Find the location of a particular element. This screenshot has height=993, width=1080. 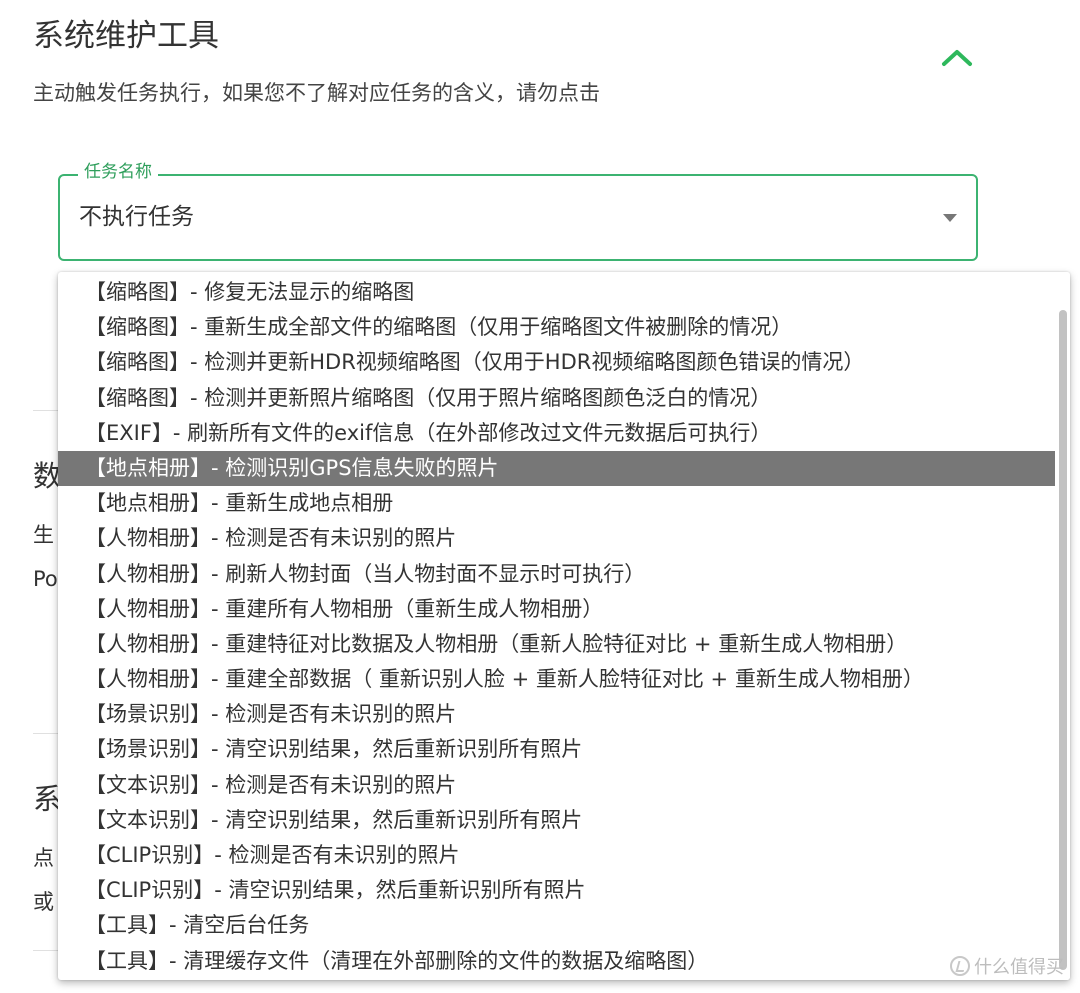

menu-item: 【地点相册】- 重新生成地点相册 is located at coordinates (556, 503).